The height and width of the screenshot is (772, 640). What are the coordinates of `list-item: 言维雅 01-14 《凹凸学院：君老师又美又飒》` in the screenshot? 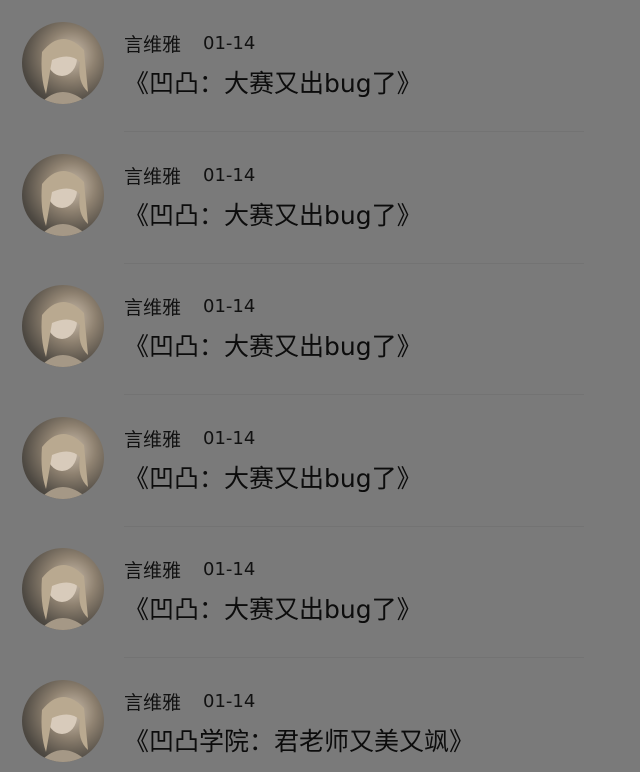 It's located at (320, 715).